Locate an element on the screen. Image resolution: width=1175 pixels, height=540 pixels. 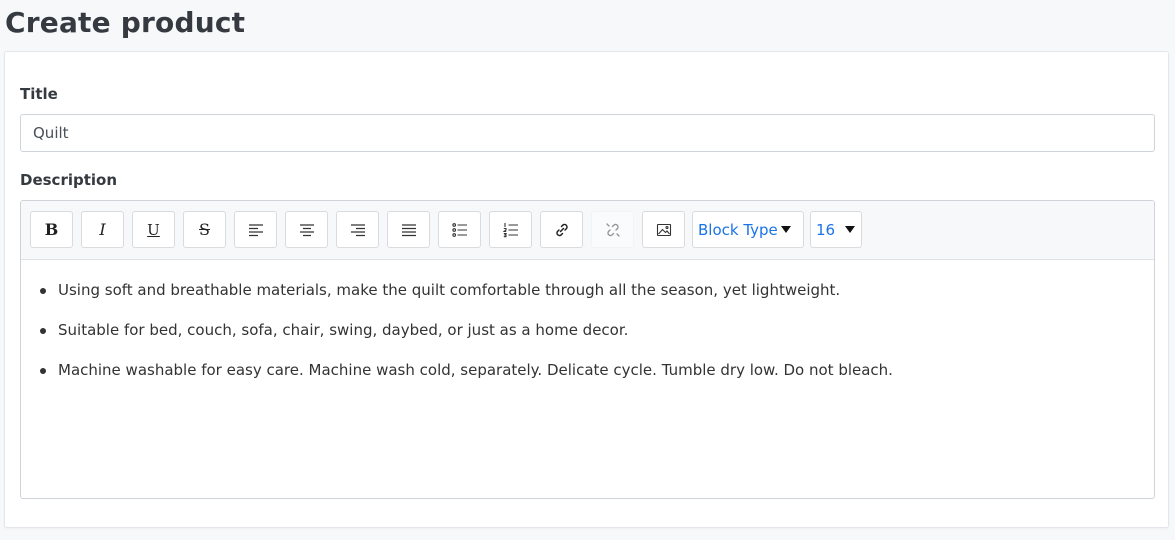
bold-button: B is located at coordinates (51, 229).